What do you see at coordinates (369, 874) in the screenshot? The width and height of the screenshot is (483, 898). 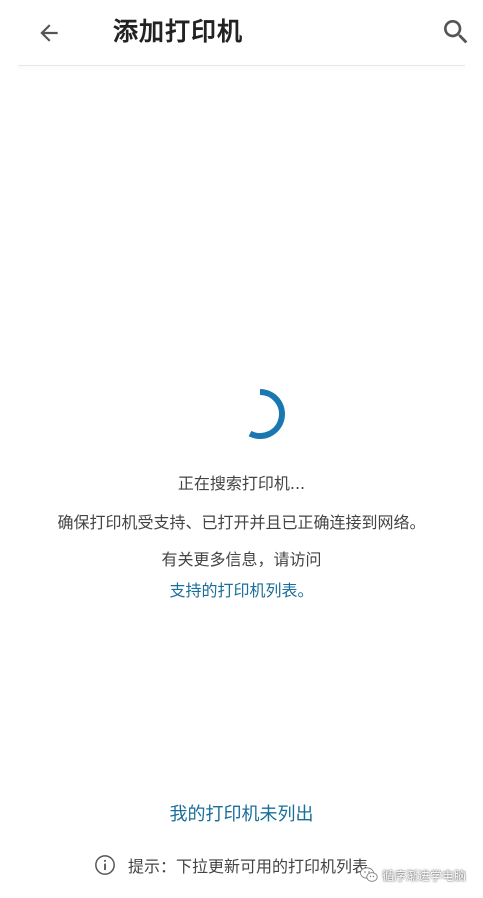 I see `wechat-icon` at bounding box center [369, 874].